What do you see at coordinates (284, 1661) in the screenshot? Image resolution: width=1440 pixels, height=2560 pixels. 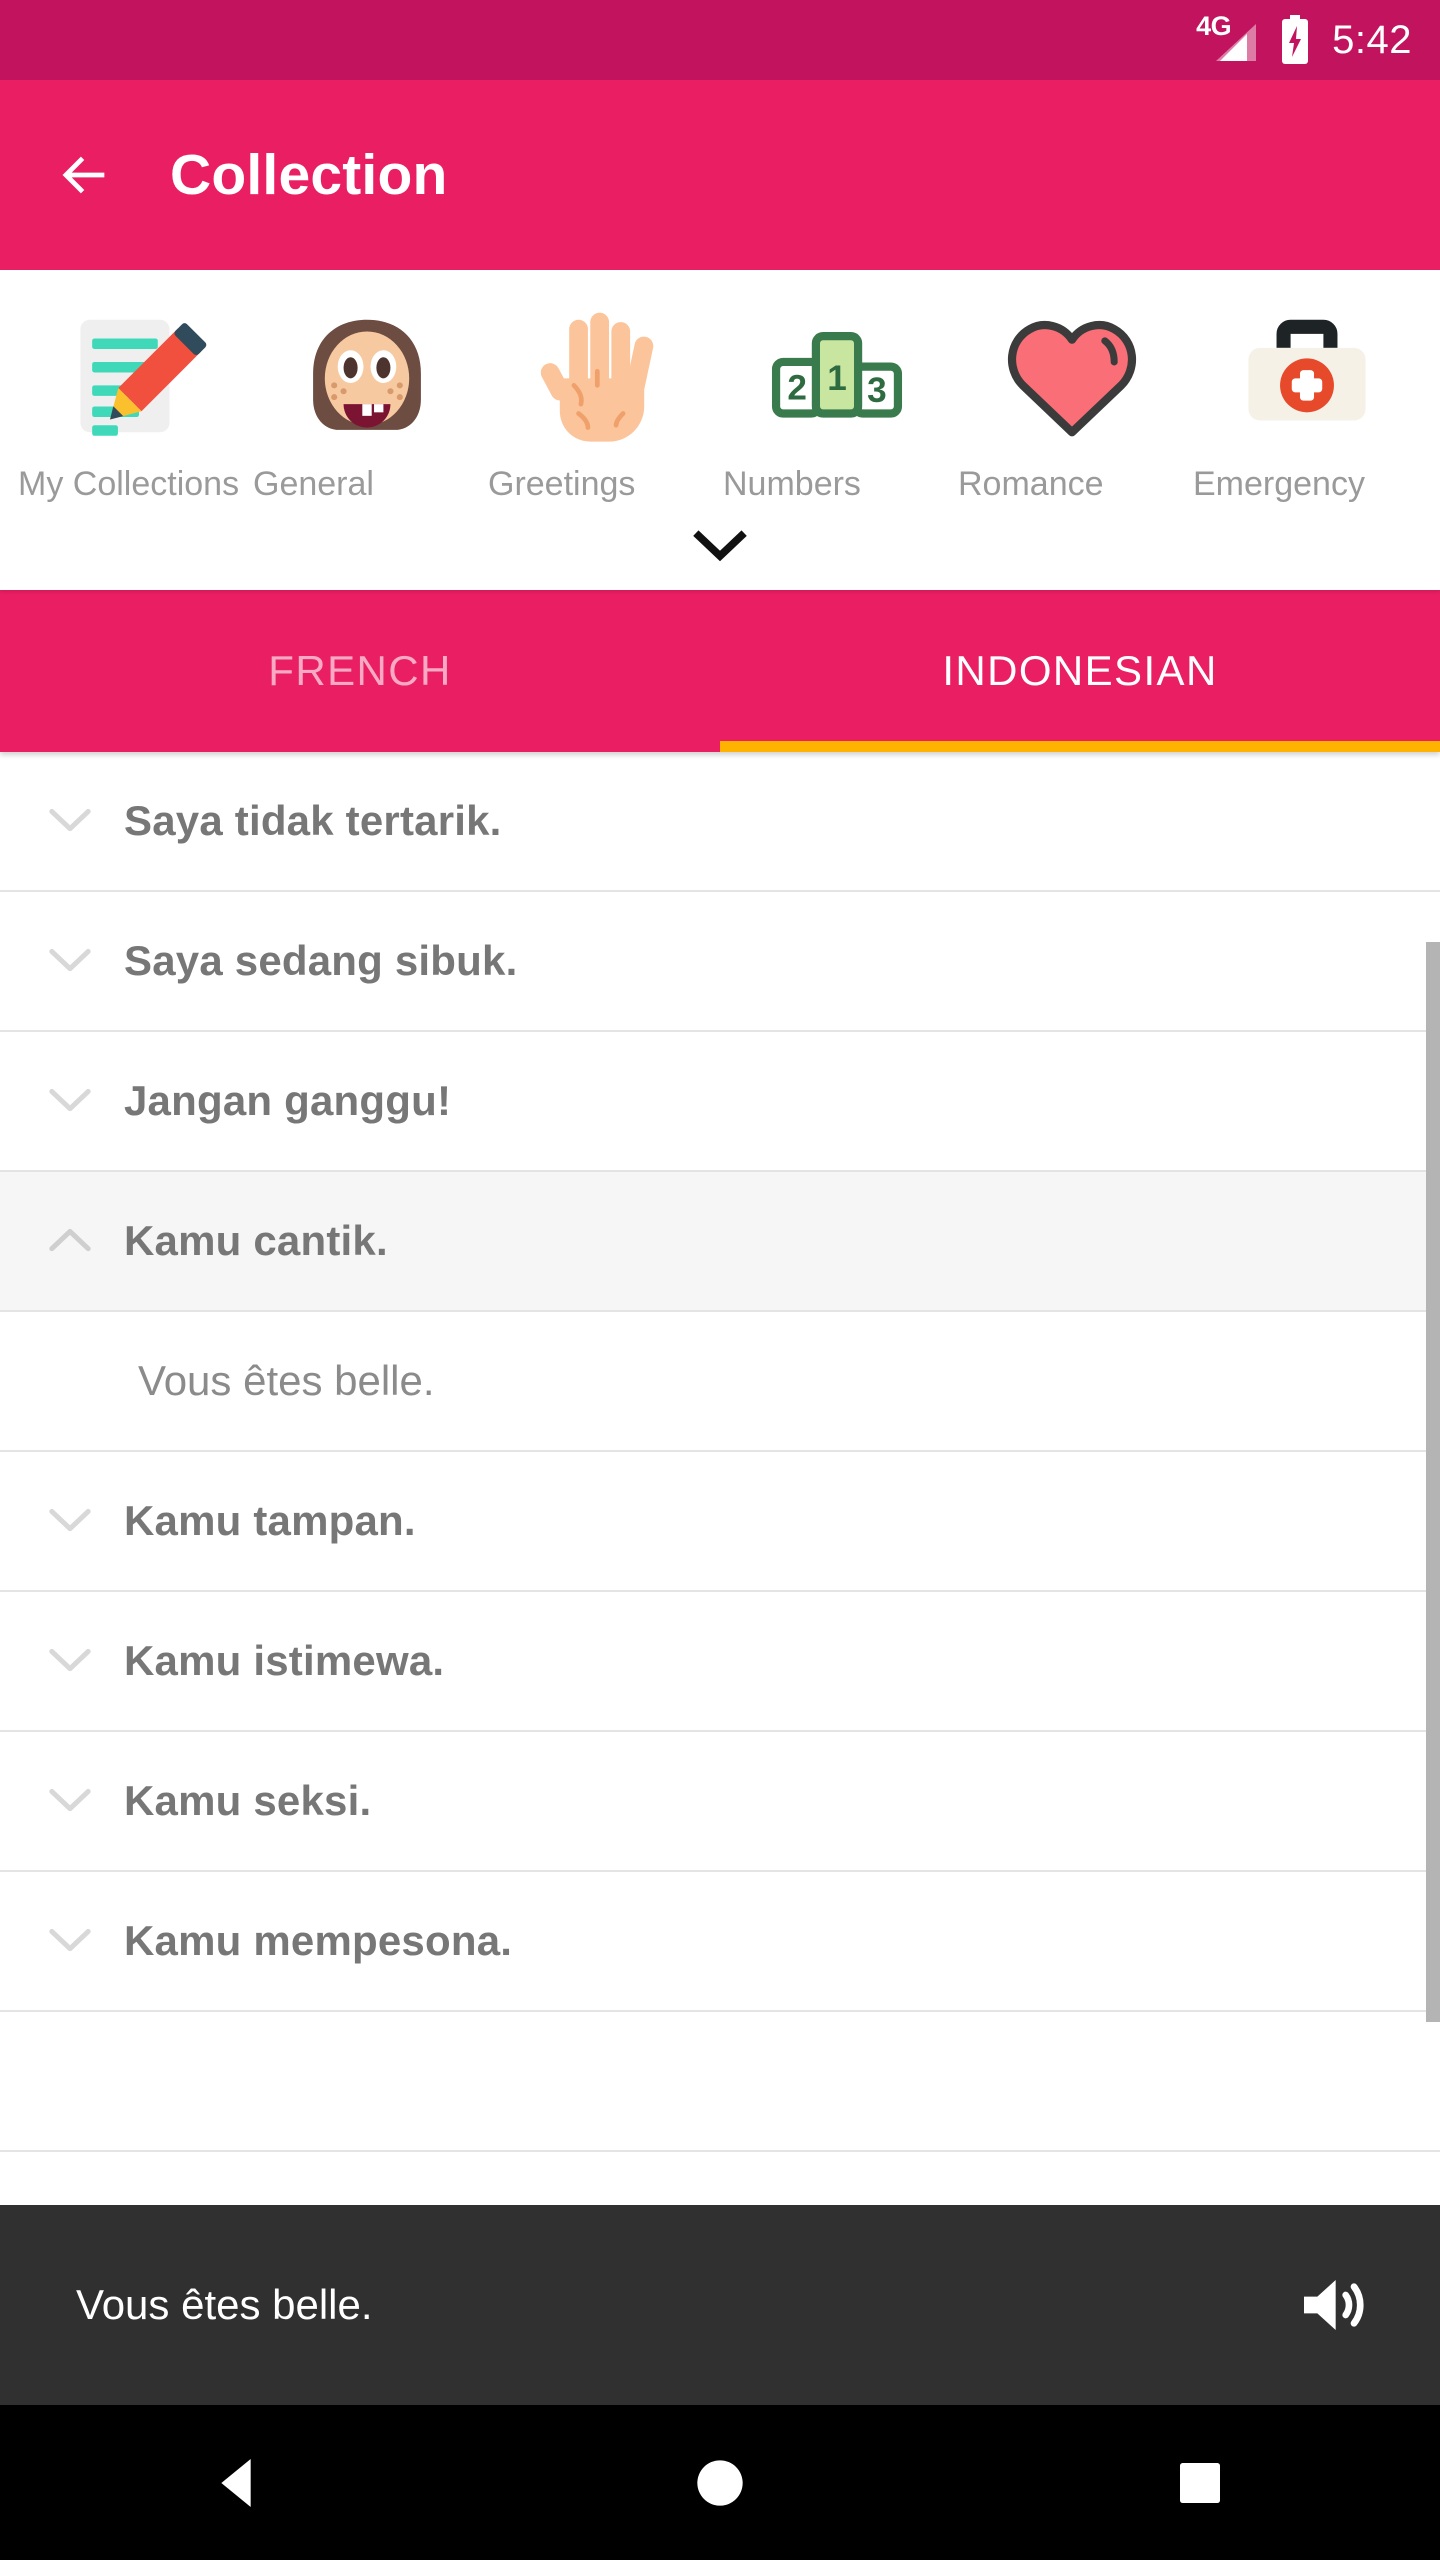 I see `phrase-label: Kamu istimewa.` at bounding box center [284, 1661].